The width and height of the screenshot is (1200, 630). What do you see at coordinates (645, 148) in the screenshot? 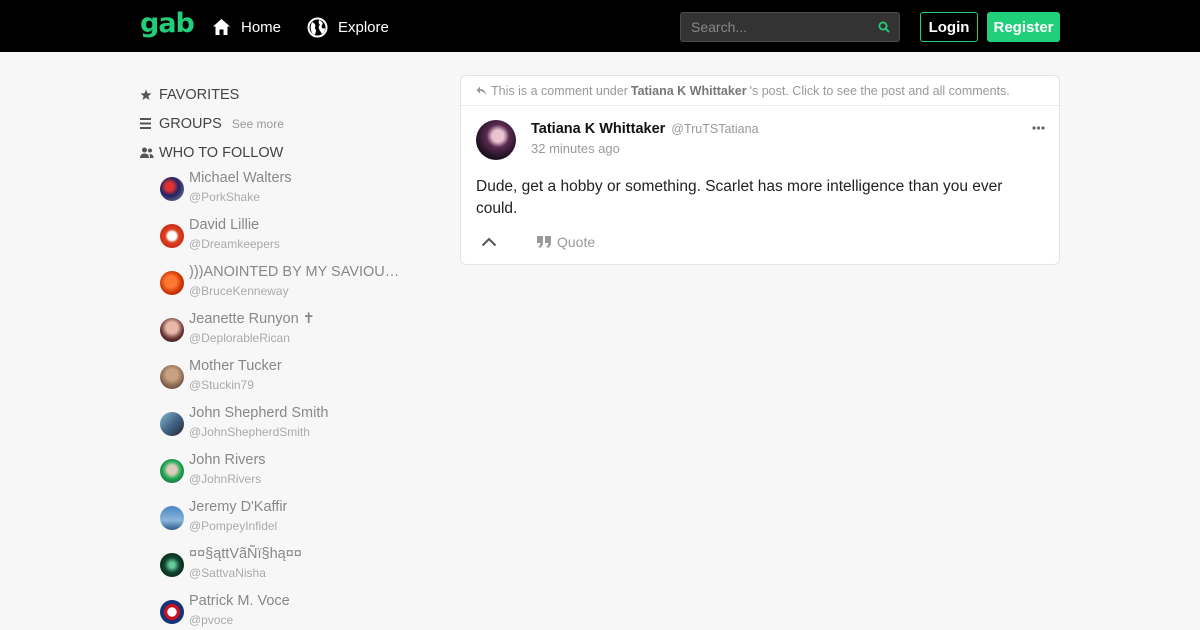
I see `post-timestamp: 32 minutes ago` at bounding box center [645, 148].